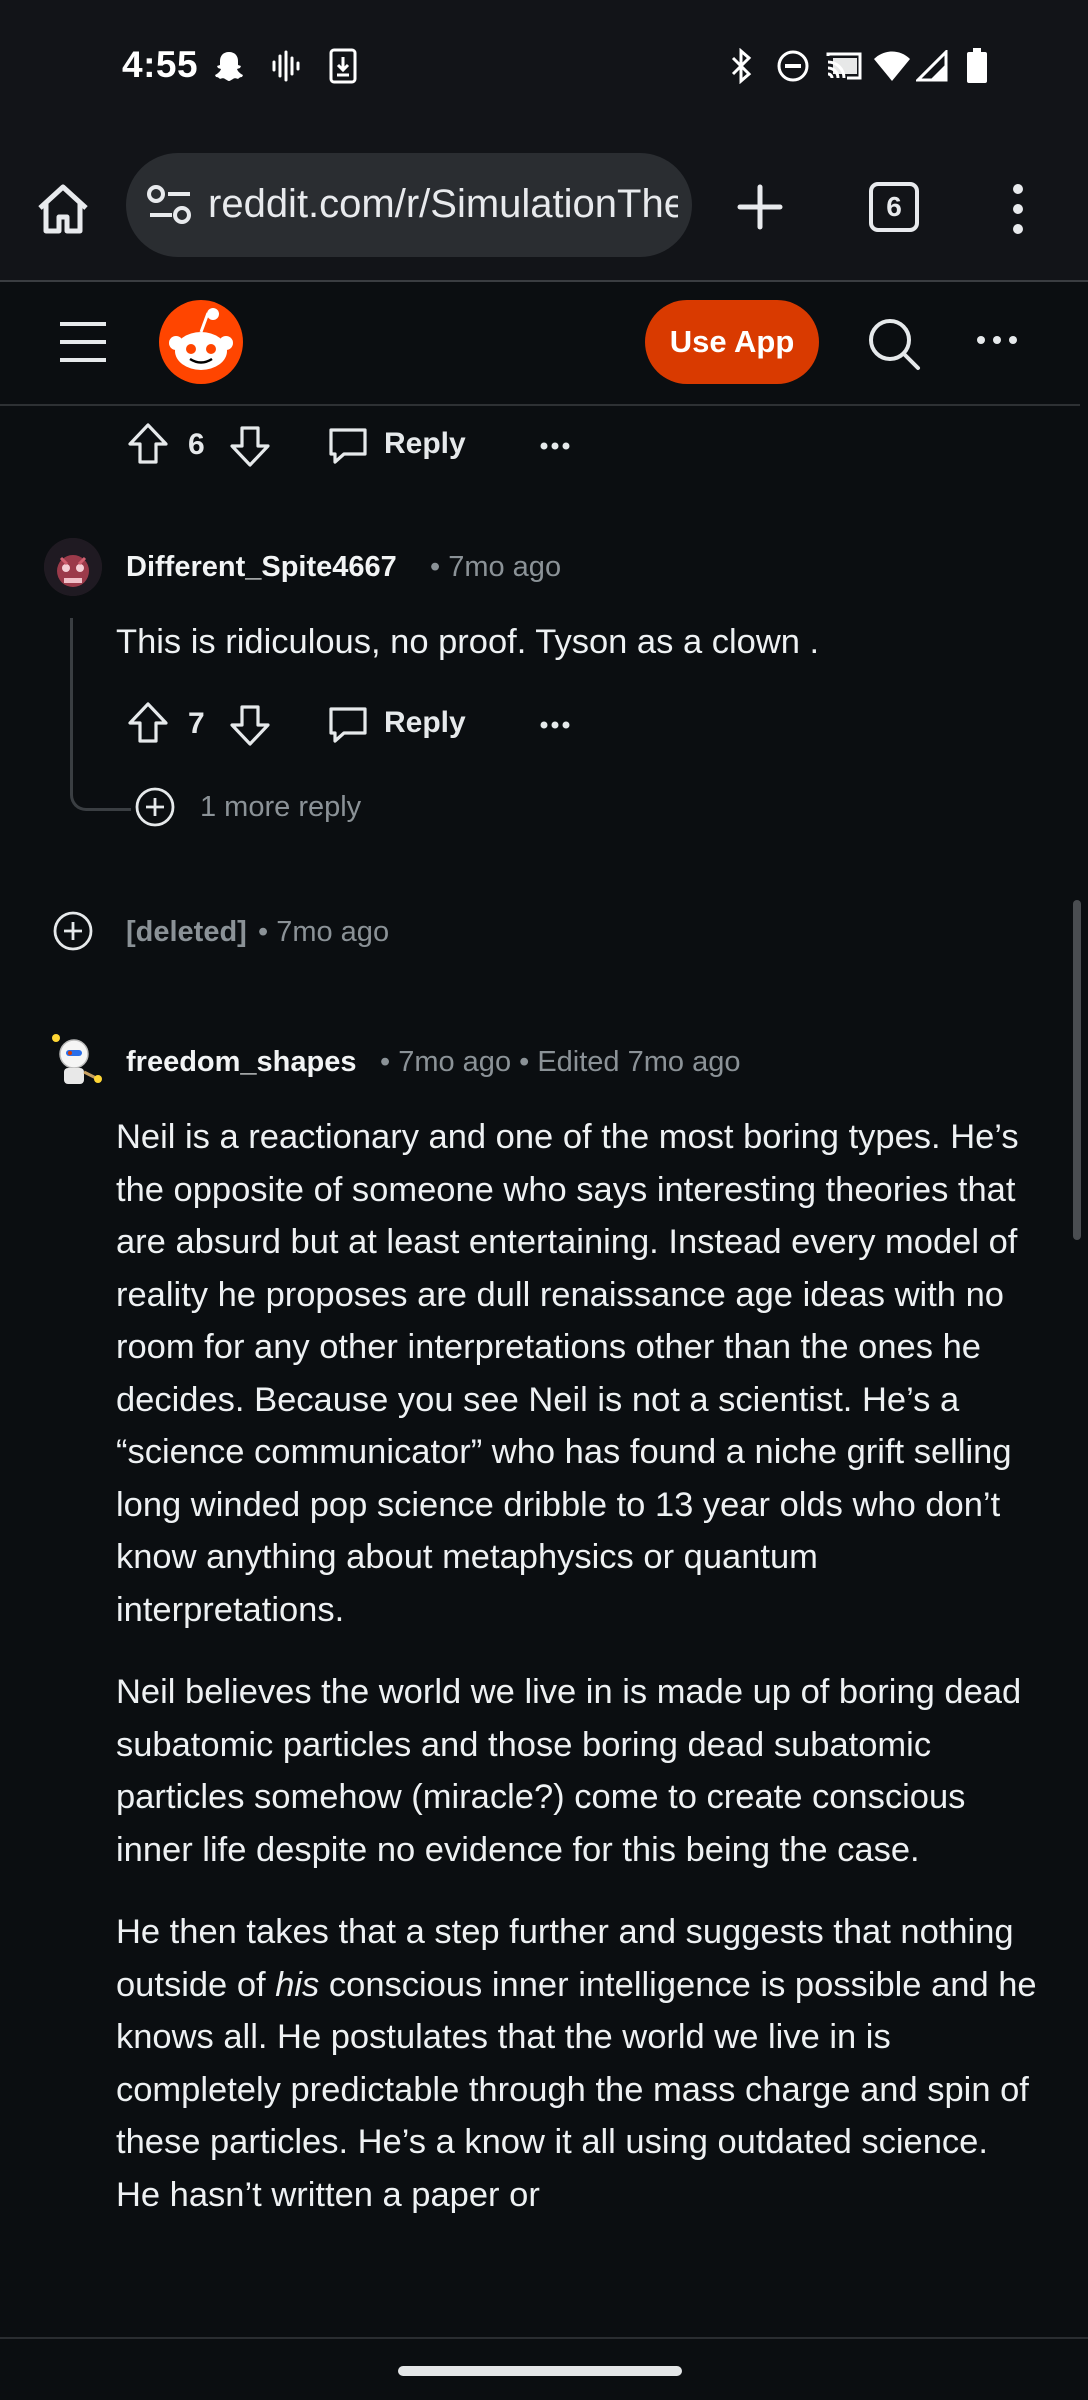 Image resolution: width=1088 pixels, height=2400 pixels. What do you see at coordinates (196, 444) in the screenshot?
I see `vote-count: 6` at bounding box center [196, 444].